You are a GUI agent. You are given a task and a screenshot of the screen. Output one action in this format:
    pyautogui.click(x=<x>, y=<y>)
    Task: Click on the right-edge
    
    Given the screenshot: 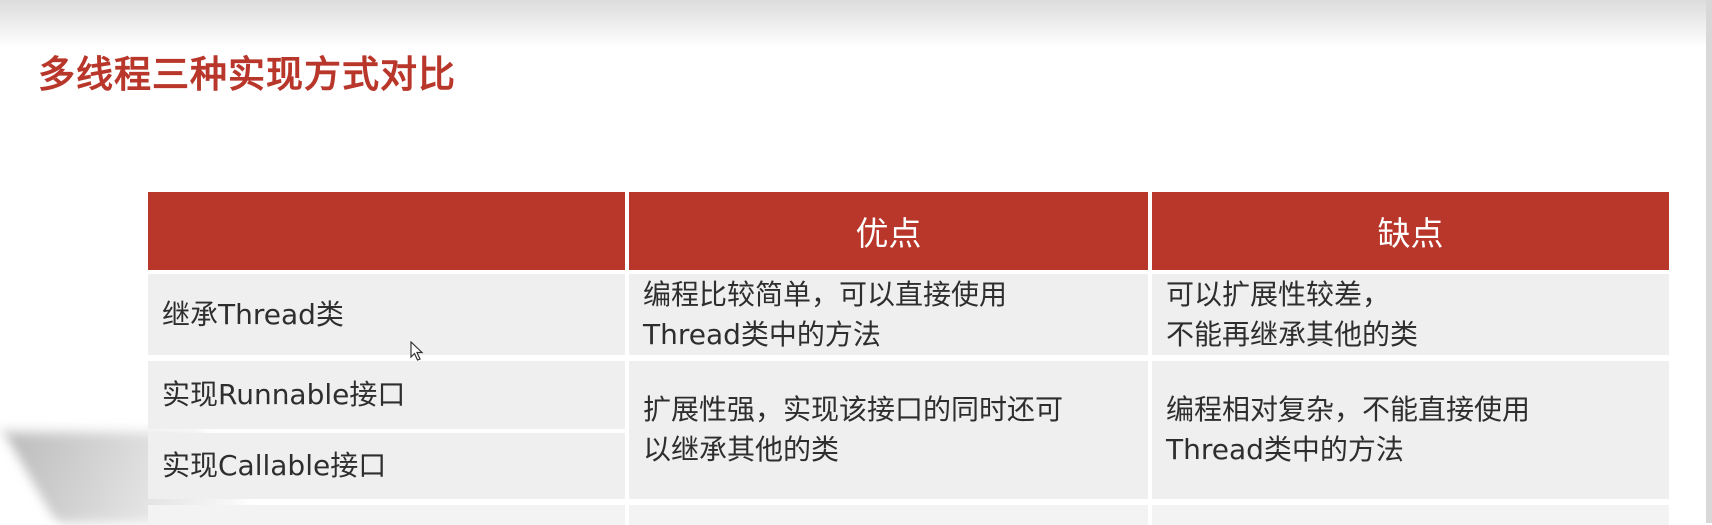 What is the action you would take?
    pyautogui.click(x=1709, y=261)
    